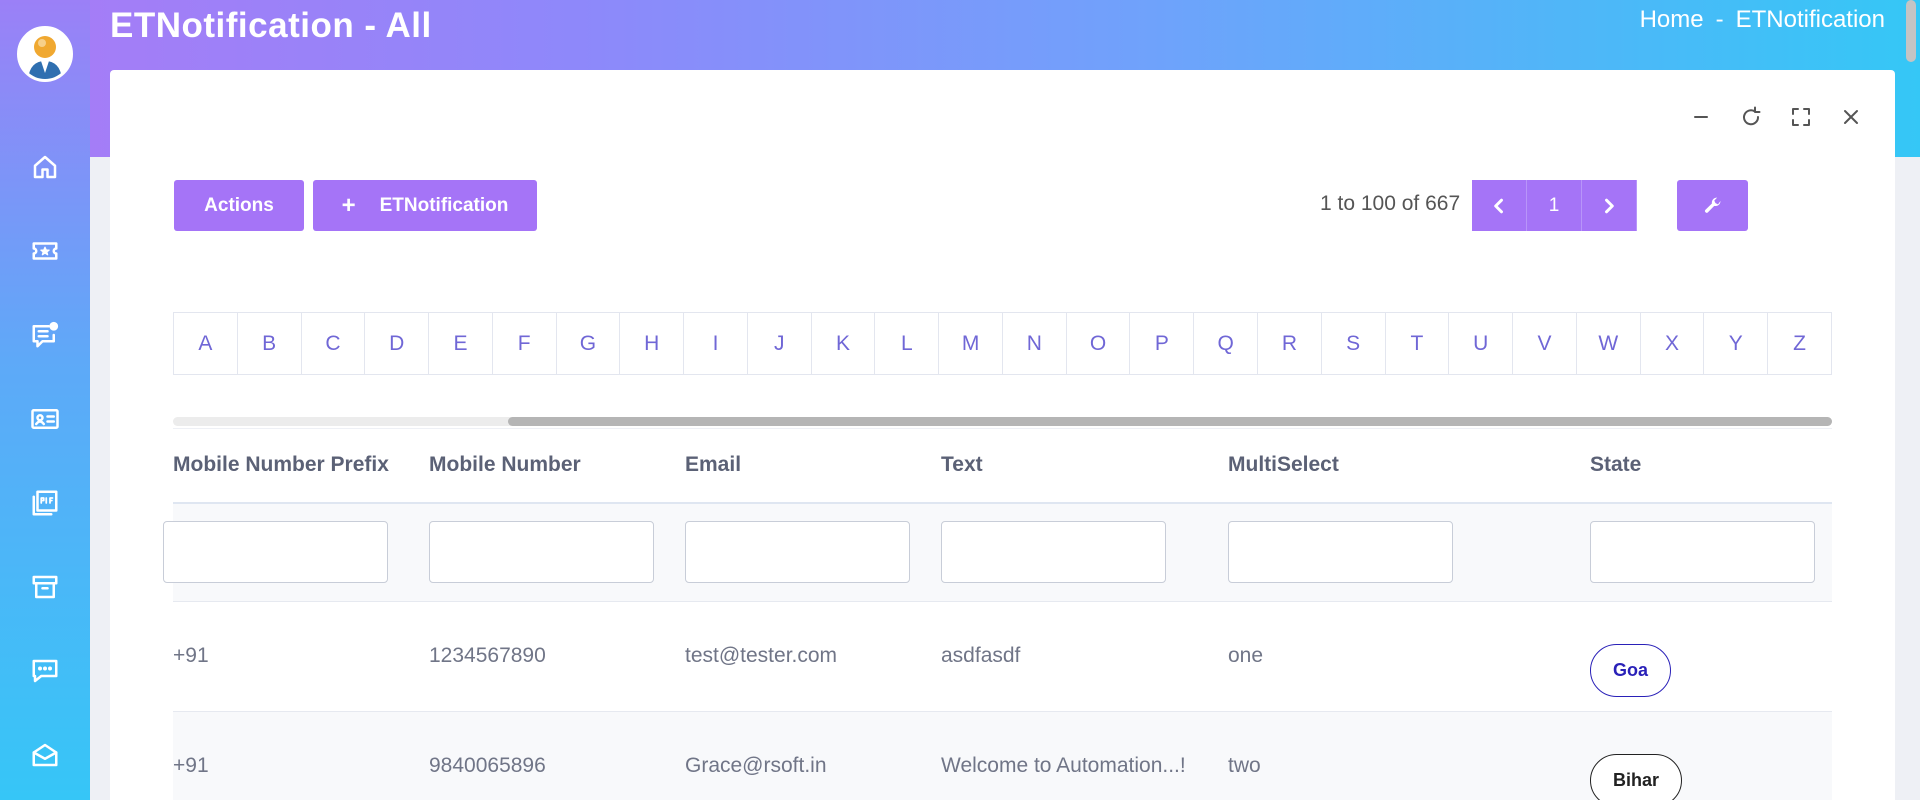  Describe the element at coordinates (281, 465) in the screenshot. I see `column-header-mobile-prefix: Mobile Number Prefix` at that location.